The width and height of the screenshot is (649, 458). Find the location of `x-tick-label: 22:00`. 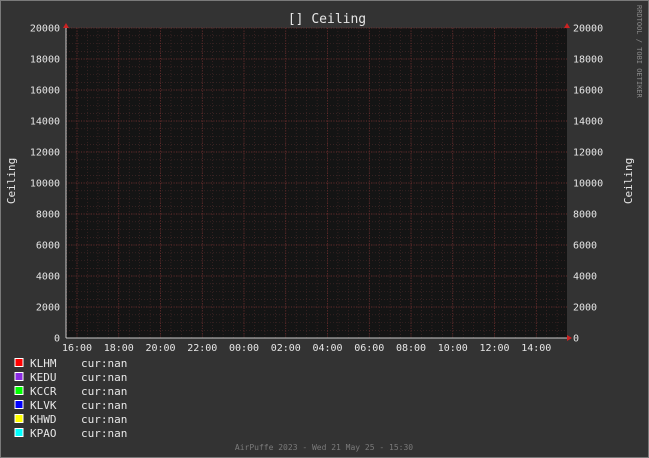

x-tick-label: 22:00 is located at coordinates (202, 348).